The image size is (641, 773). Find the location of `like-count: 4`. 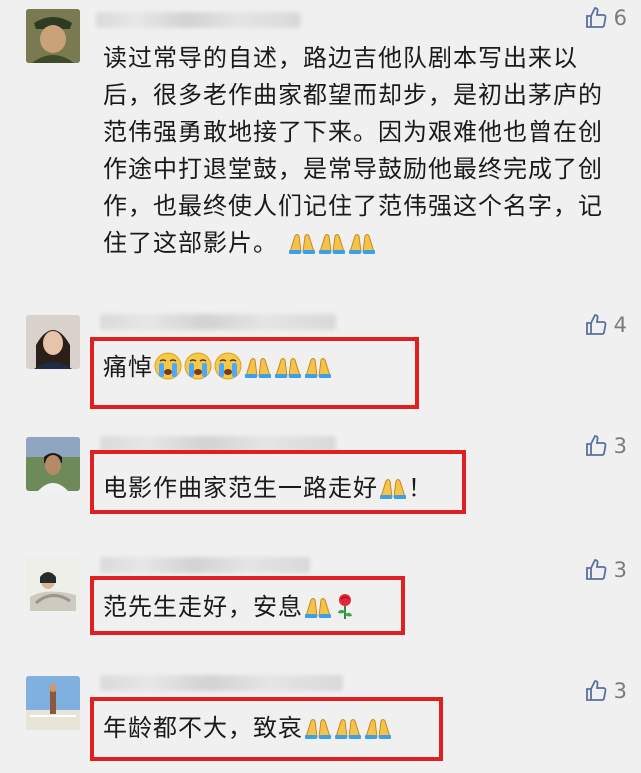

like-count: 4 is located at coordinates (620, 325).